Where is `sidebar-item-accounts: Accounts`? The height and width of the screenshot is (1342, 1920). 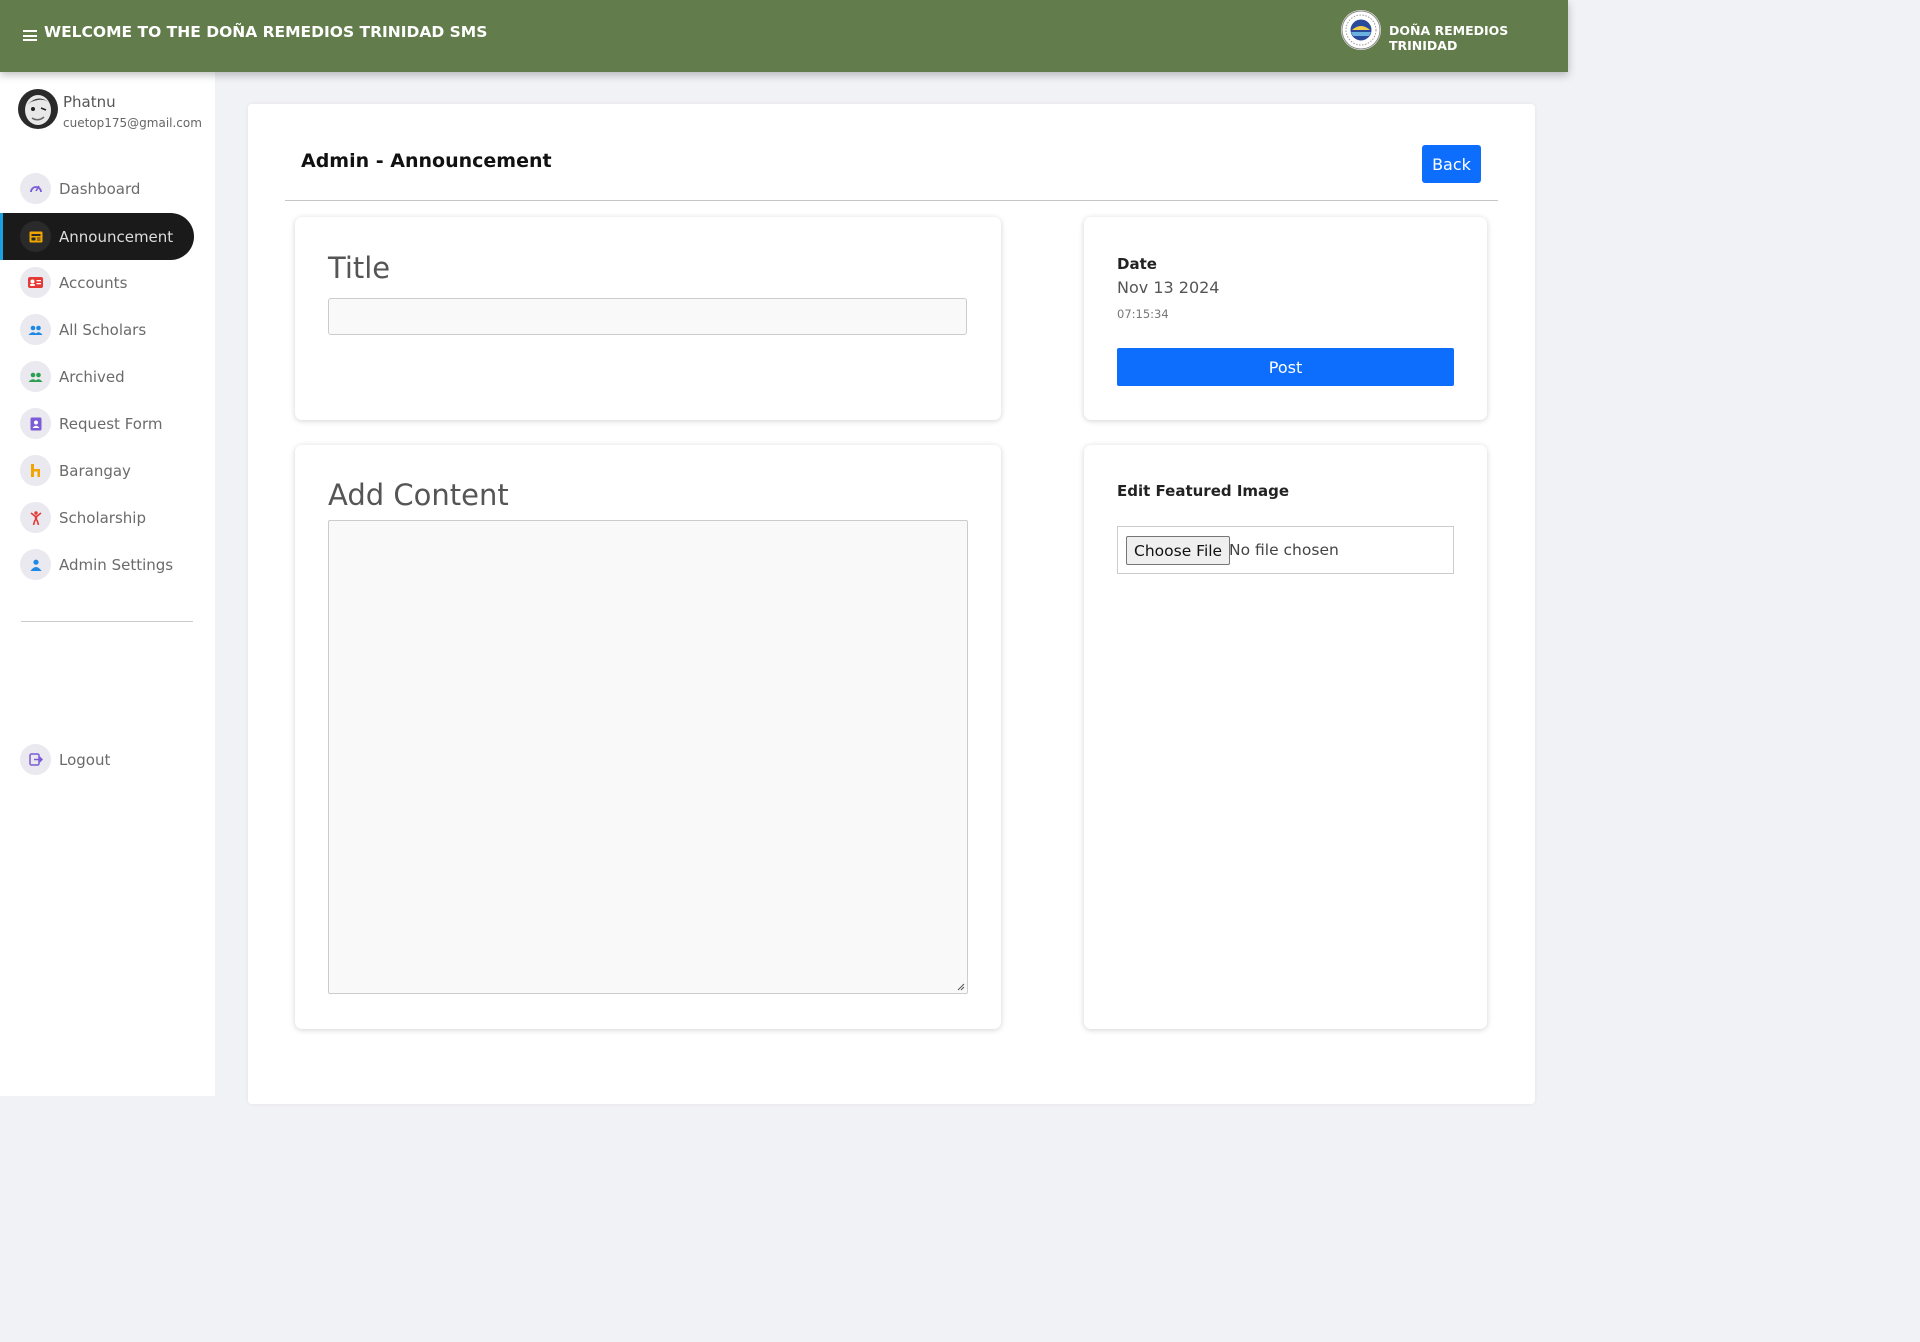 sidebar-item-accounts: Accounts is located at coordinates (97, 282).